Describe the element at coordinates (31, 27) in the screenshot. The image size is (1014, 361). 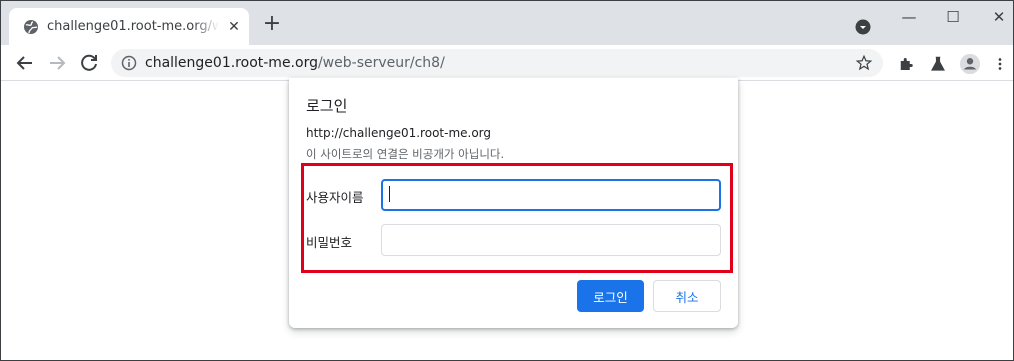
I see `globe-icon` at that location.